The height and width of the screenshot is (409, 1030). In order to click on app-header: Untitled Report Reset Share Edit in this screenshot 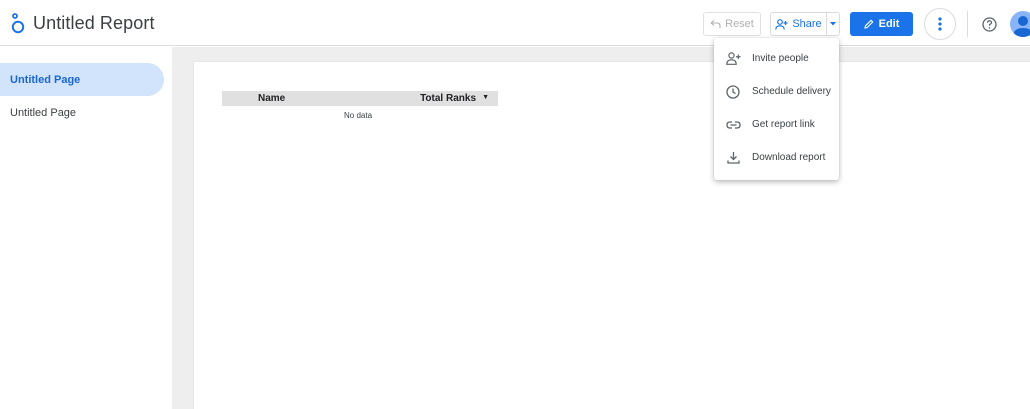, I will do `click(515, 23)`.